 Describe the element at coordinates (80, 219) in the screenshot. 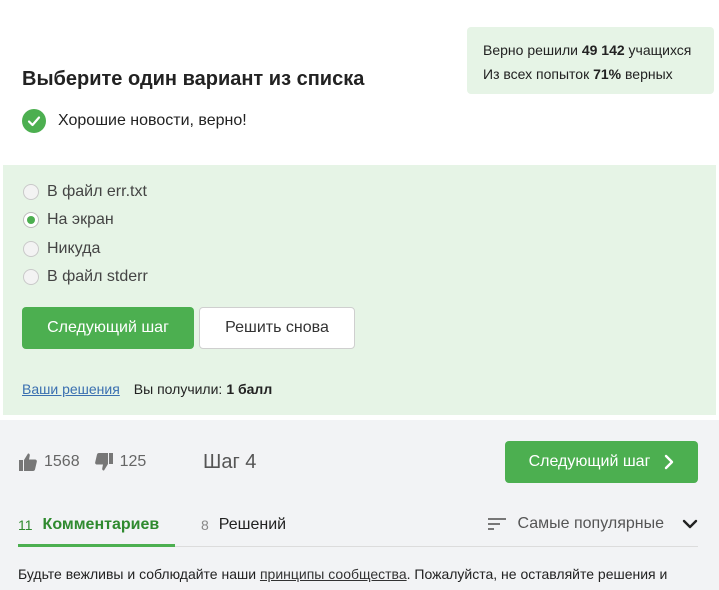

I see `option-label: На экран` at that location.